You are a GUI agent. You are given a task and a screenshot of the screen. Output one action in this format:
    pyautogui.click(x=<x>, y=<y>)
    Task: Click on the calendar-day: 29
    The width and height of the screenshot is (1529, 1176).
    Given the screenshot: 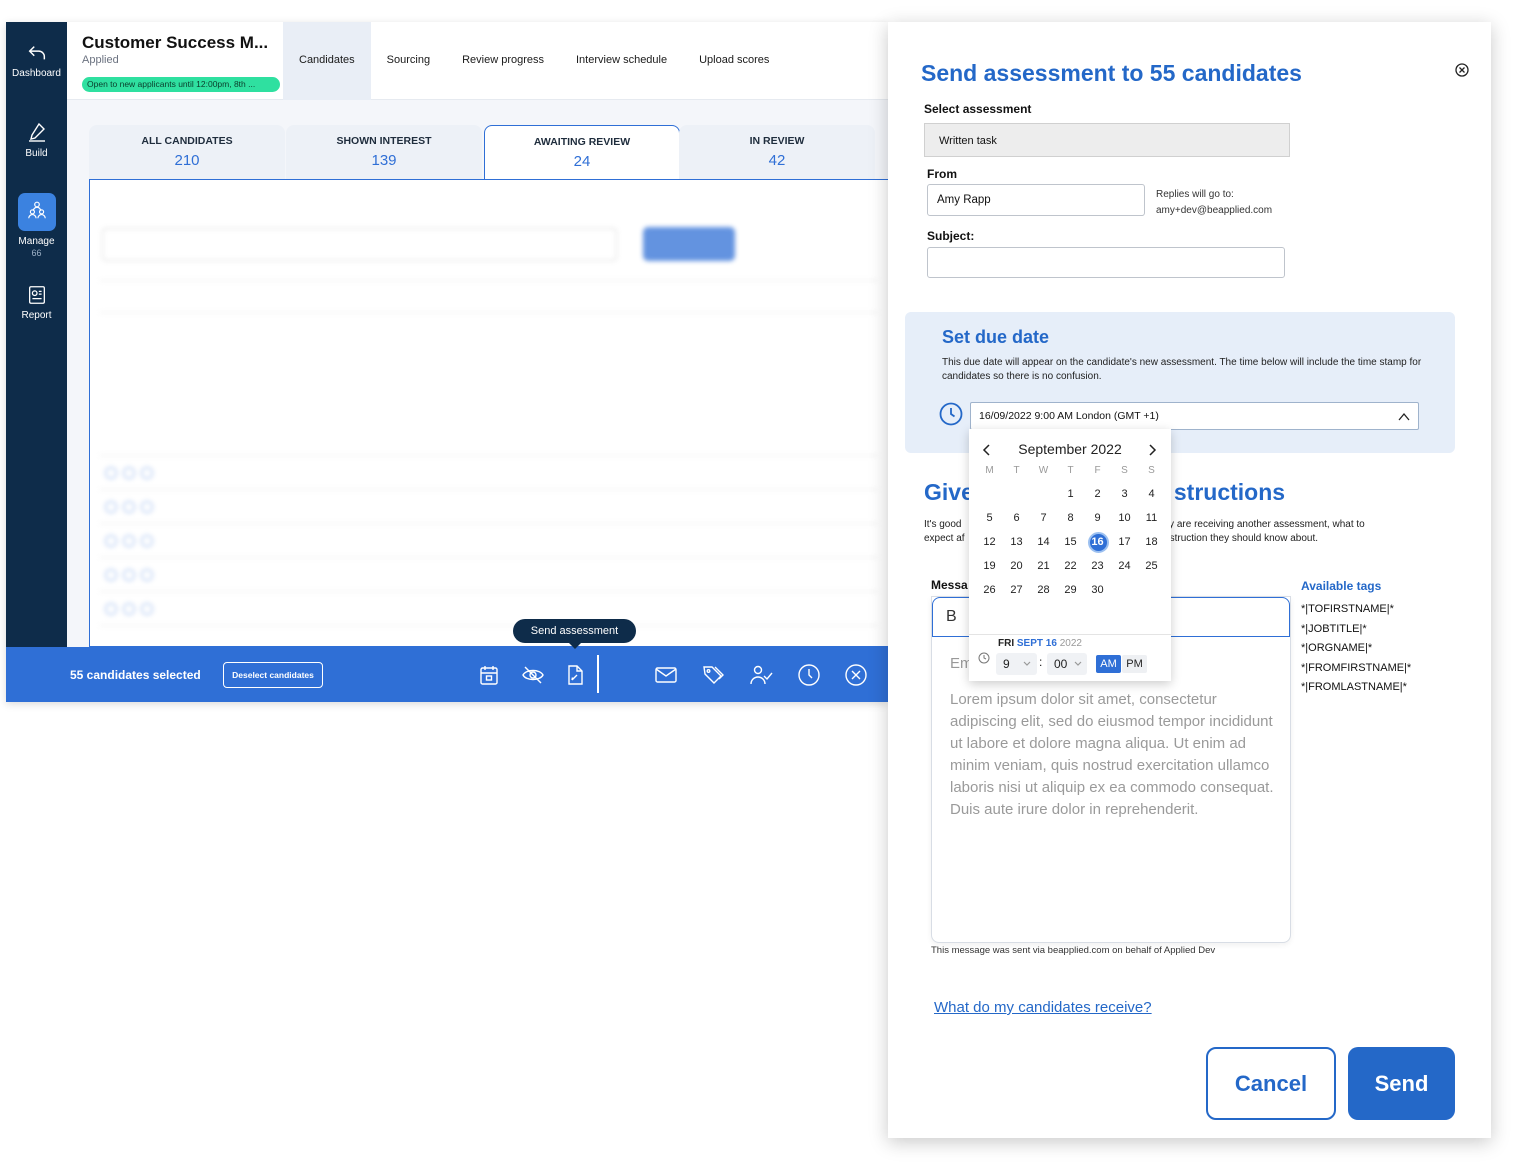 What is the action you would take?
    pyautogui.click(x=1070, y=590)
    